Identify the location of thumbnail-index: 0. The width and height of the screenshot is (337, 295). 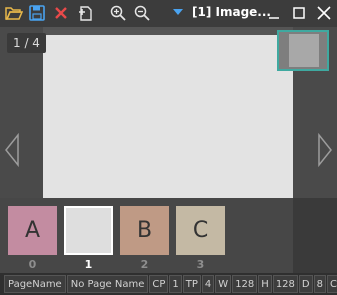
(32, 264).